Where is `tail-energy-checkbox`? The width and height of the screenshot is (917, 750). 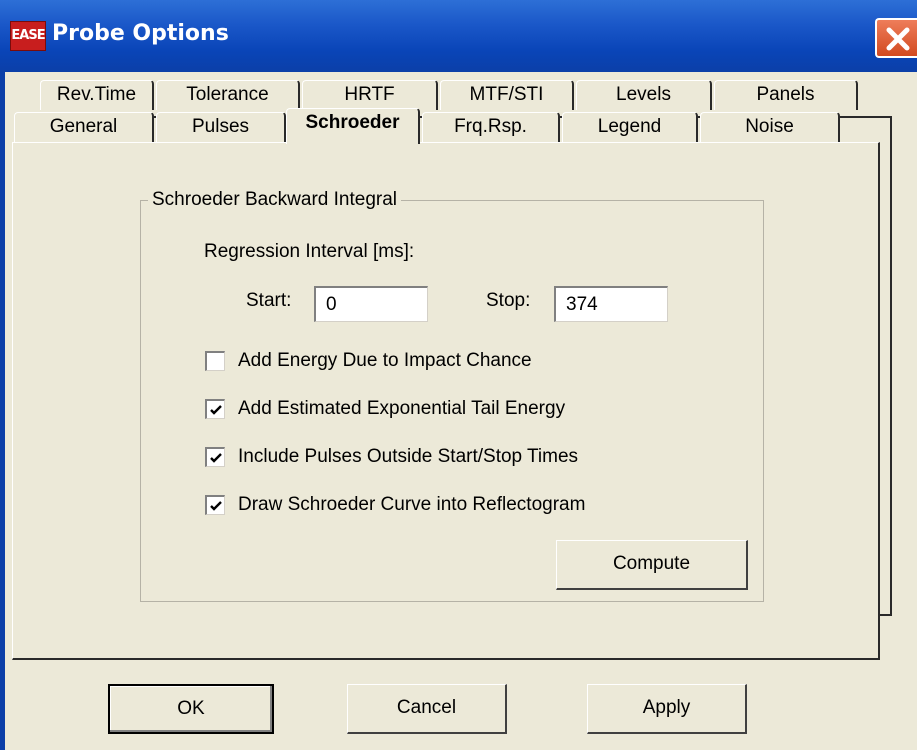
tail-energy-checkbox is located at coordinates (215, 409).